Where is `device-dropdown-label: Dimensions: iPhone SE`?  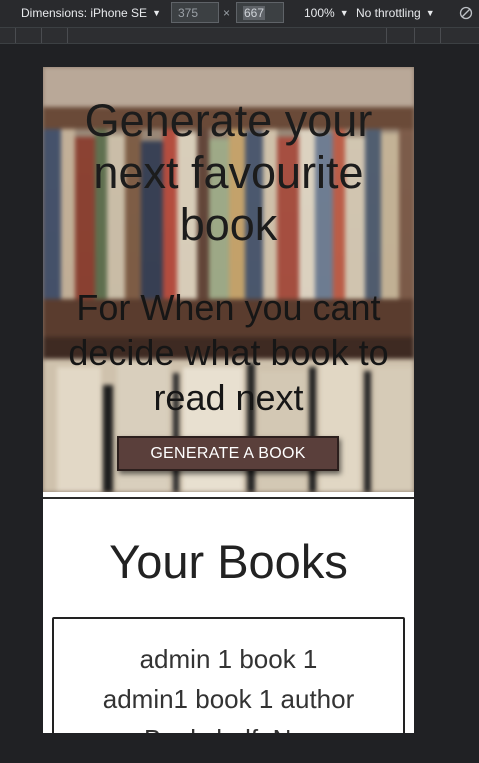 device-dropdown-label: Dimensions: iPhone SE is located at coordinates (84, 13).